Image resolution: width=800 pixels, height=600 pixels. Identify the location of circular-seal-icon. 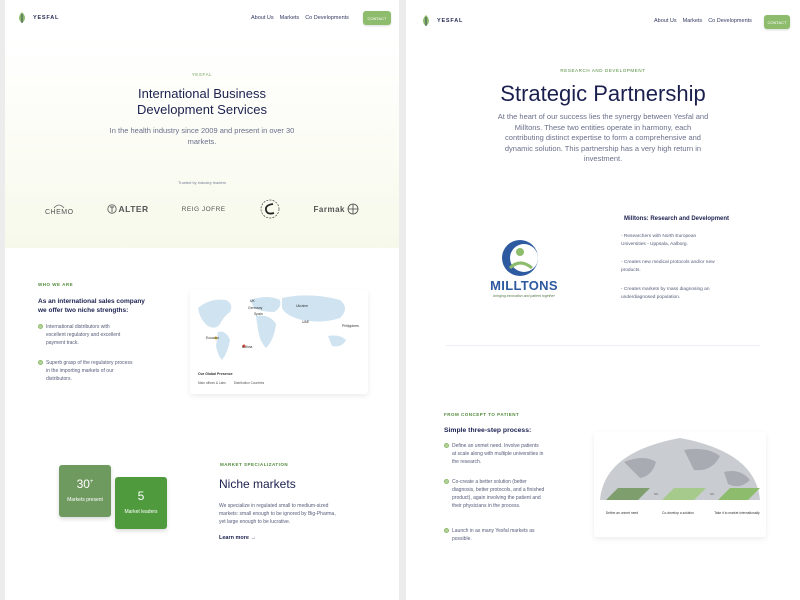
(269, 209).